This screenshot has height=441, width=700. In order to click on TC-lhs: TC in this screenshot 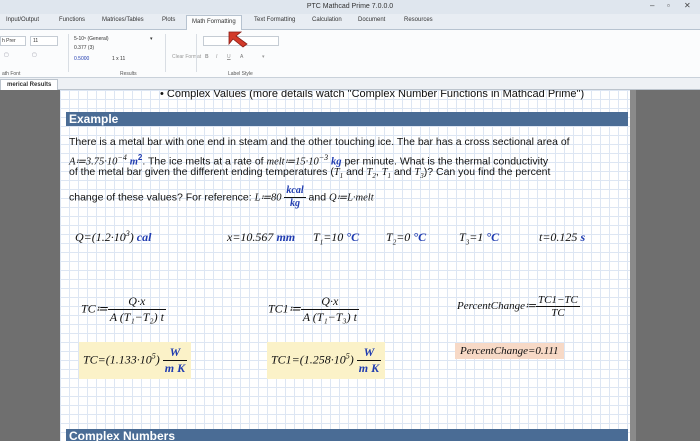, I will do `click(88, 308)`.